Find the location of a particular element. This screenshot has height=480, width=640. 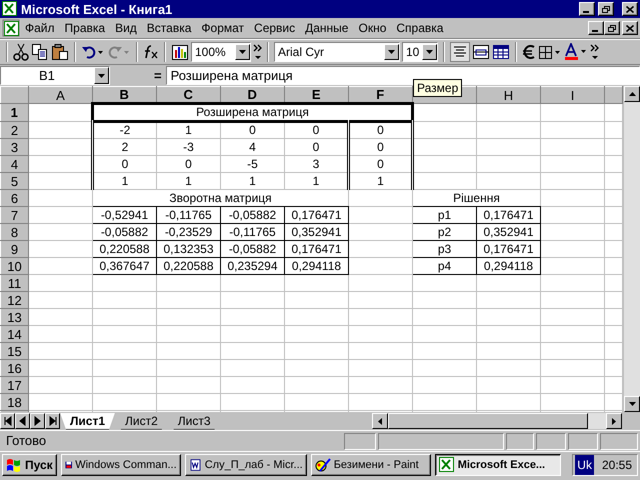

row-header: 4 is located at coordinates (14, 164).